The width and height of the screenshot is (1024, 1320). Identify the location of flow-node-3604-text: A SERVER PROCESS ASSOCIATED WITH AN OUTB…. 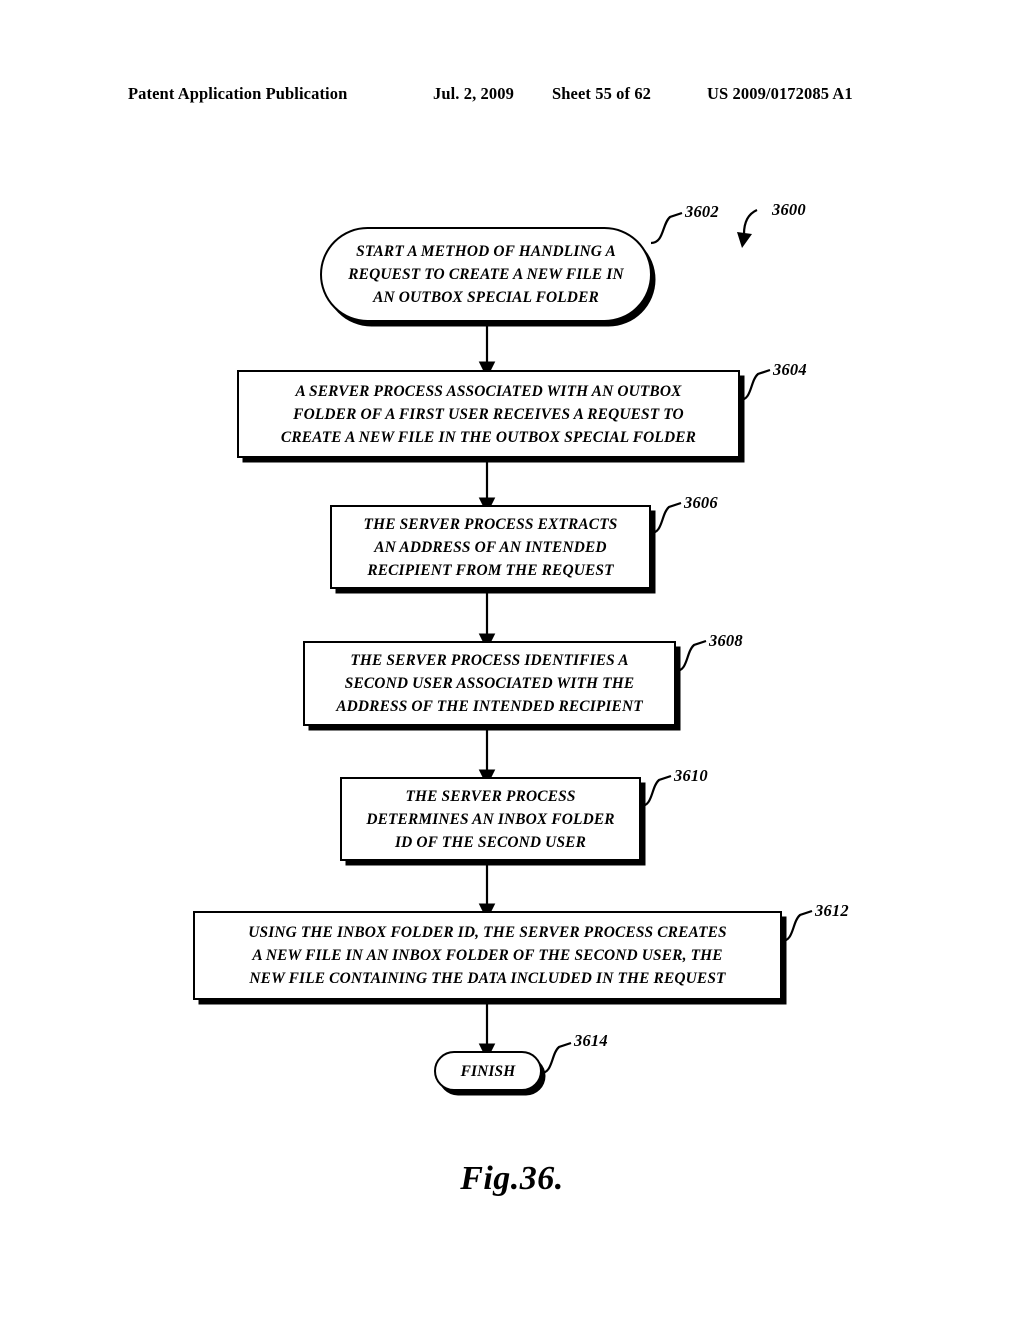
(488, 414).